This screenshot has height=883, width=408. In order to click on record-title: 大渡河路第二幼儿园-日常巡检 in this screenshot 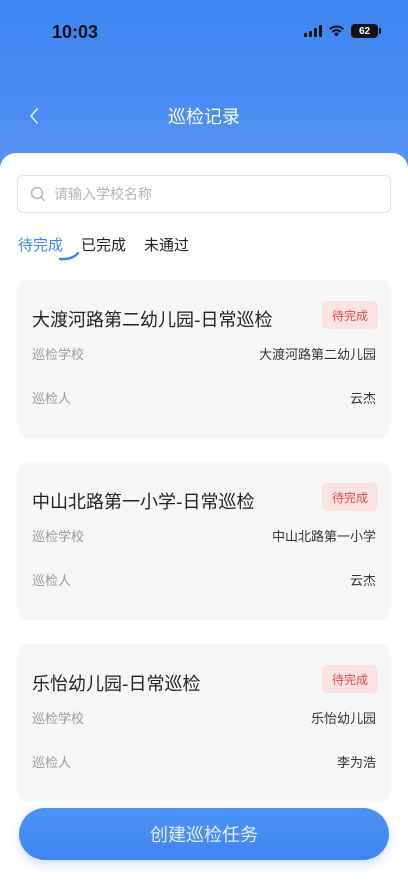, I will do `click(152, 320)`.